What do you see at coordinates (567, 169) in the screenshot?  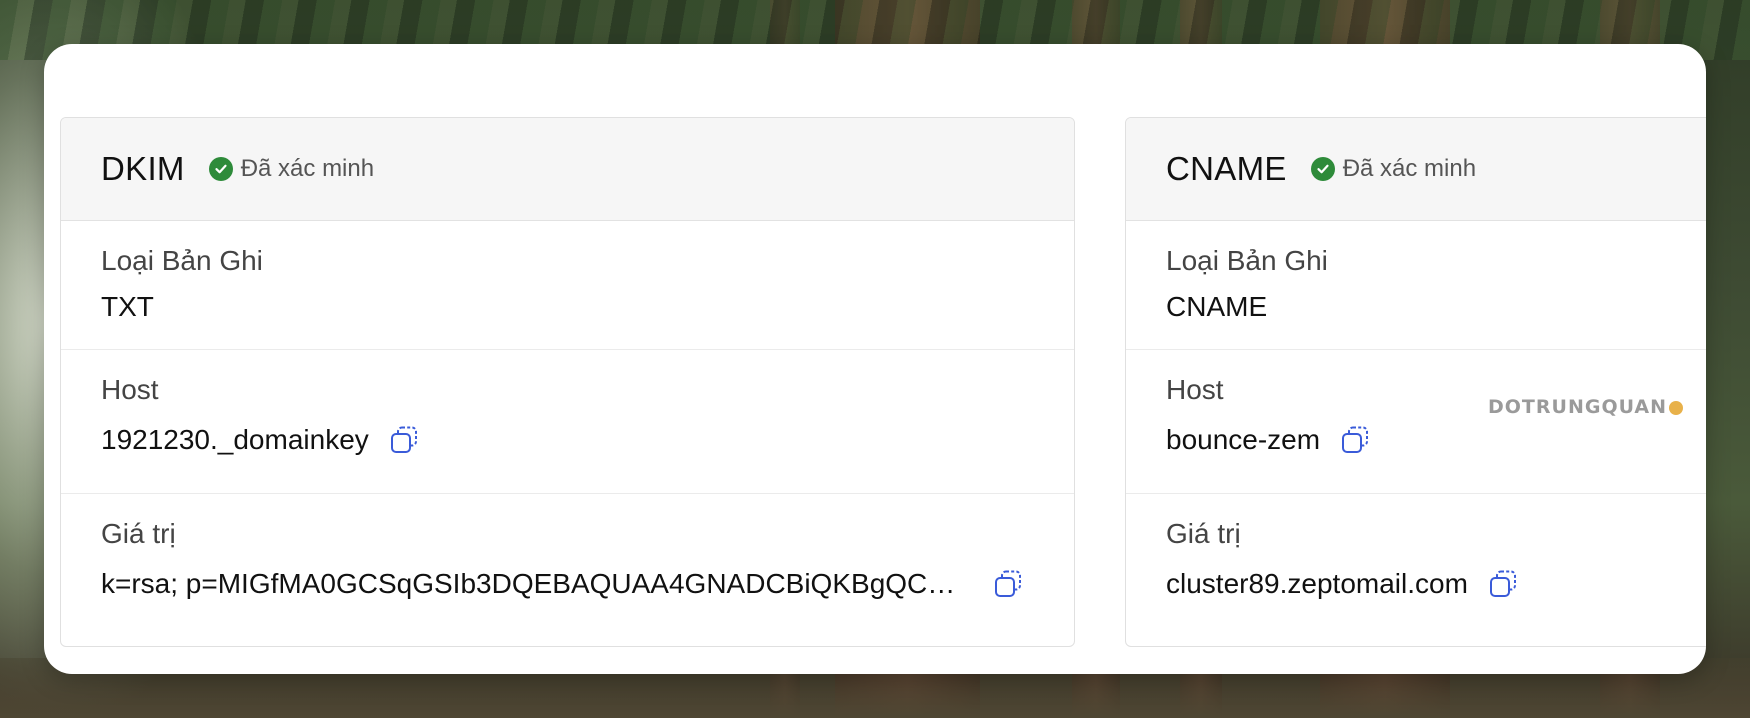 I see `card-header: DKIM Đã xác minh` at bounding box center [567, 169].